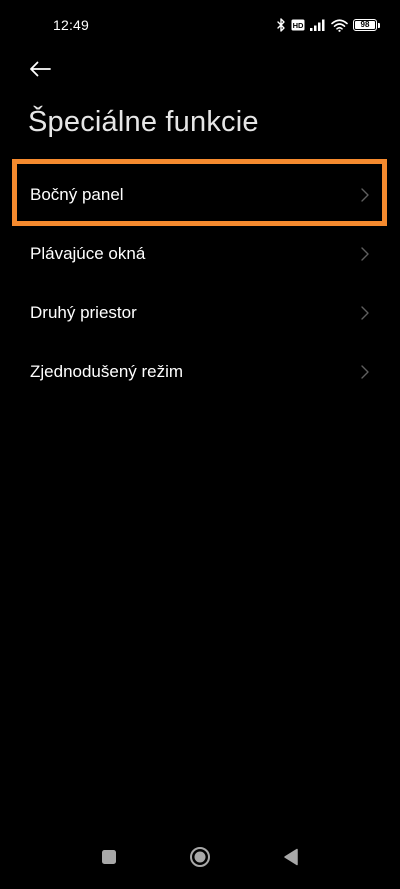  I want to click on home-button, so click(200, 857).